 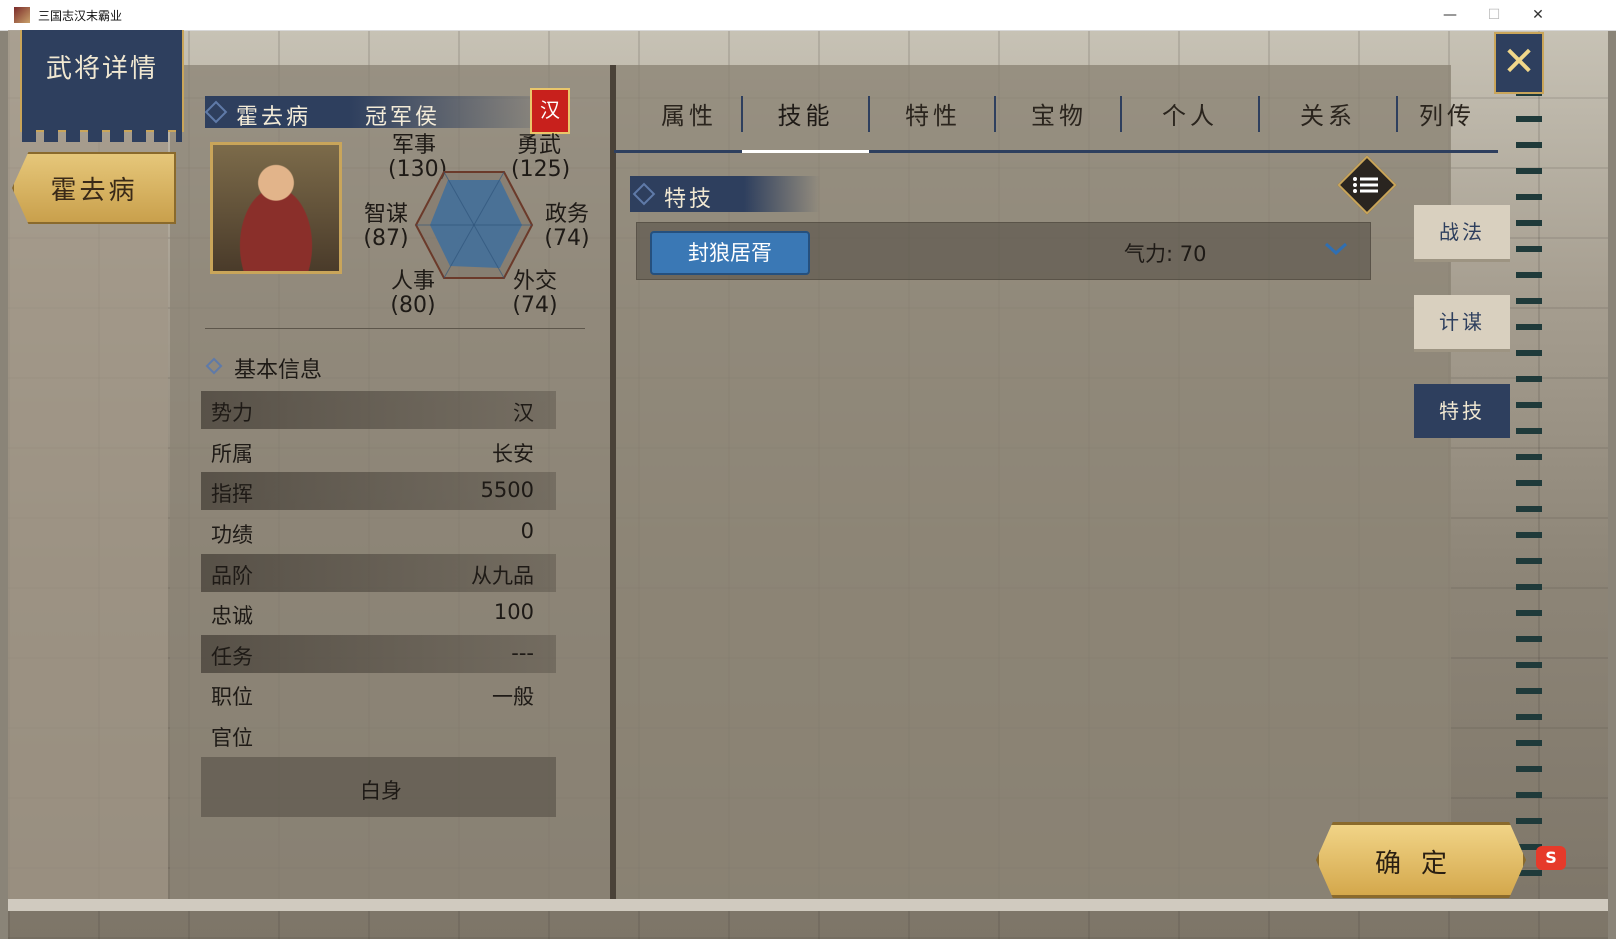 What do you see at coordinates (1551, 858) in the screenshot?
I see `input-method-icon: S` at bounding box center [1551, 858].